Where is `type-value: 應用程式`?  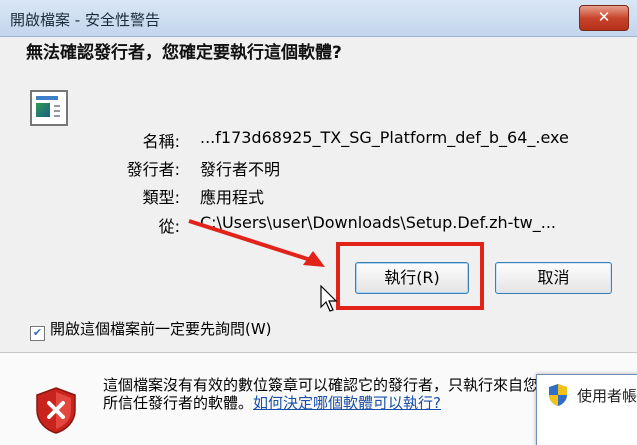
type-value: 應用程式 is located at coordinates (232, 197).